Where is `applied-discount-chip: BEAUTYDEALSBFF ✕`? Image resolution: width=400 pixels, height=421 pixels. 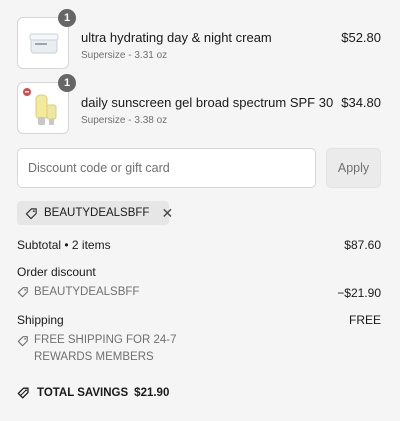 applied-discount-chip: BEAUTYDEALSBFF ✕ is located at coordinates (95, 213).